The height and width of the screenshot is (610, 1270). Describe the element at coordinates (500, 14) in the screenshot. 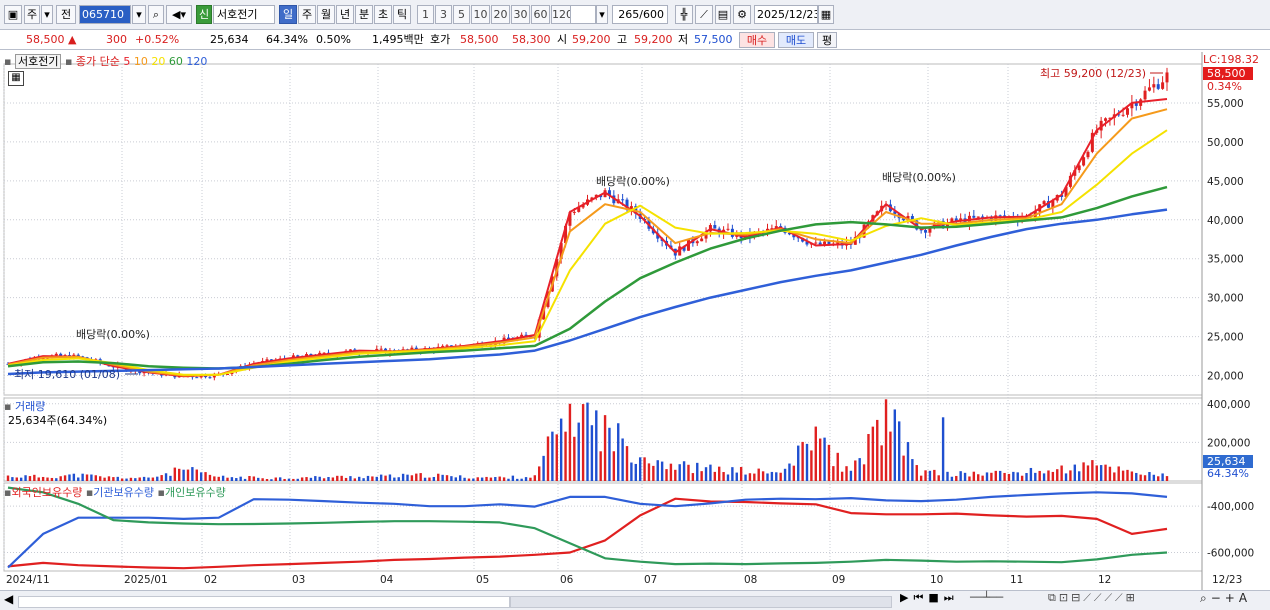

I see `interval-tab: 20` at that location.